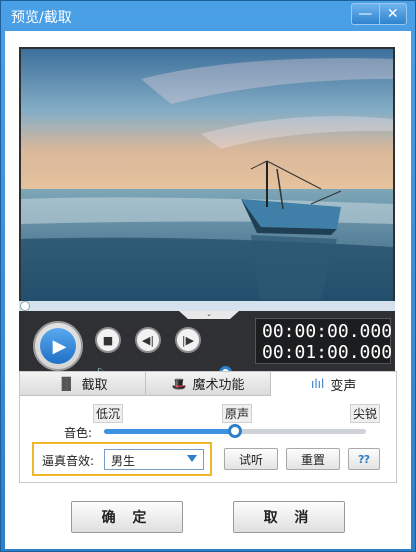 Image resolution: width=416 pixels, height=552 pixels. I want to click on title-bar: 预览/截取 — ✕, so click(208, 16).